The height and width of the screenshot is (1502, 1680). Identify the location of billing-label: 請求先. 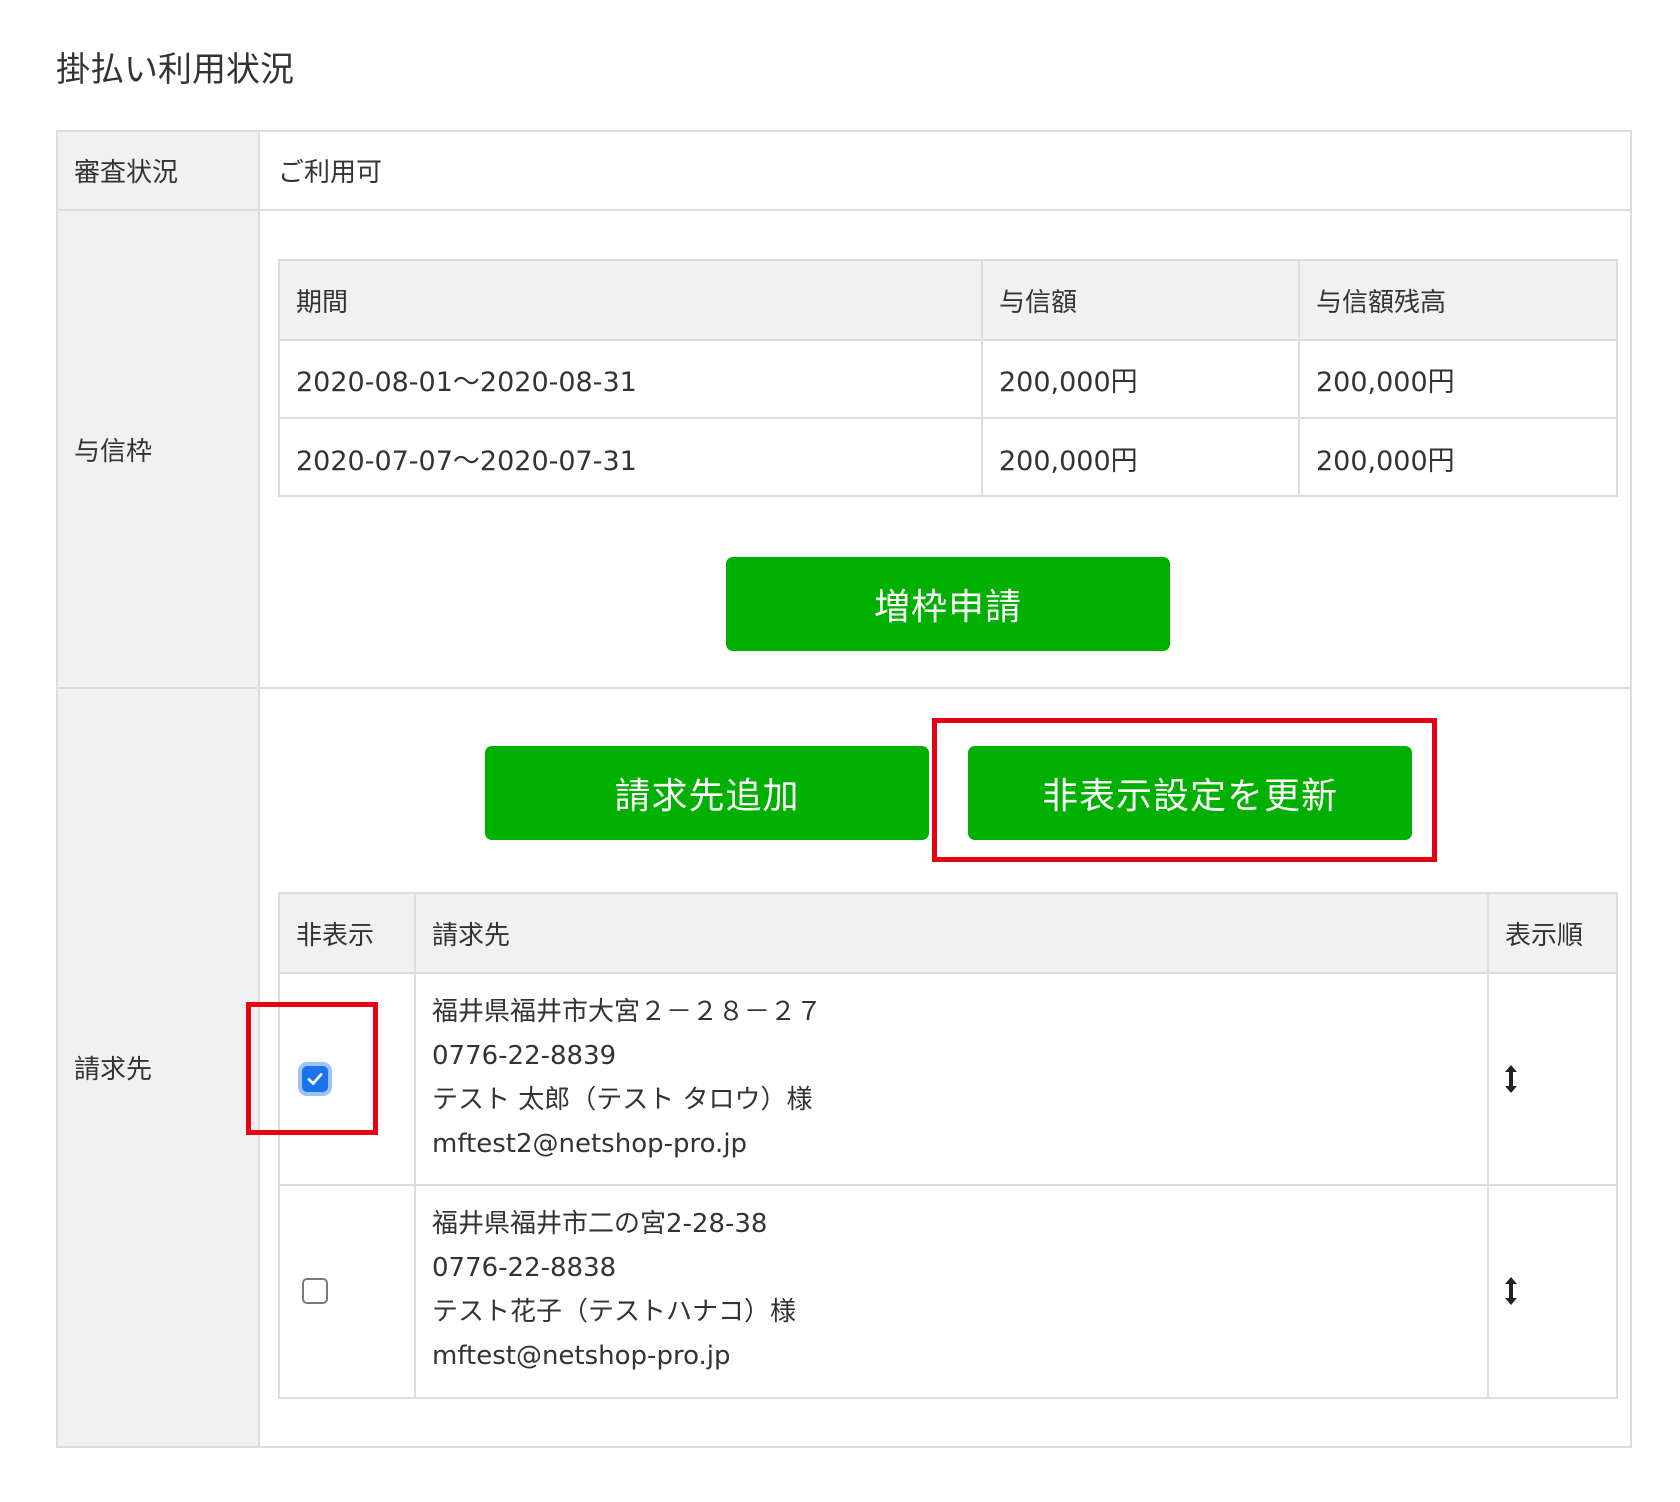
(159, 1067).